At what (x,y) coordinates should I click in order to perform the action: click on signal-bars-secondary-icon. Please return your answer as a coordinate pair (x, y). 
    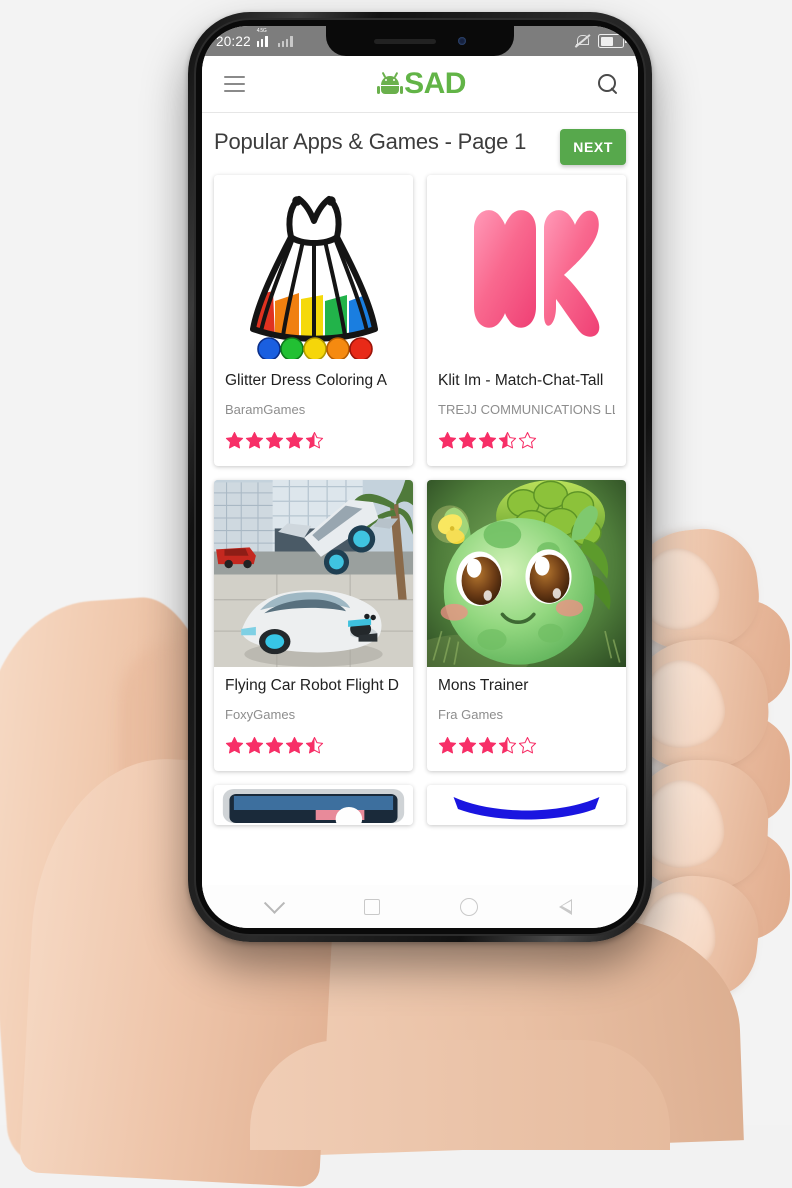
    Looking at the image, I should click on (285, 41).